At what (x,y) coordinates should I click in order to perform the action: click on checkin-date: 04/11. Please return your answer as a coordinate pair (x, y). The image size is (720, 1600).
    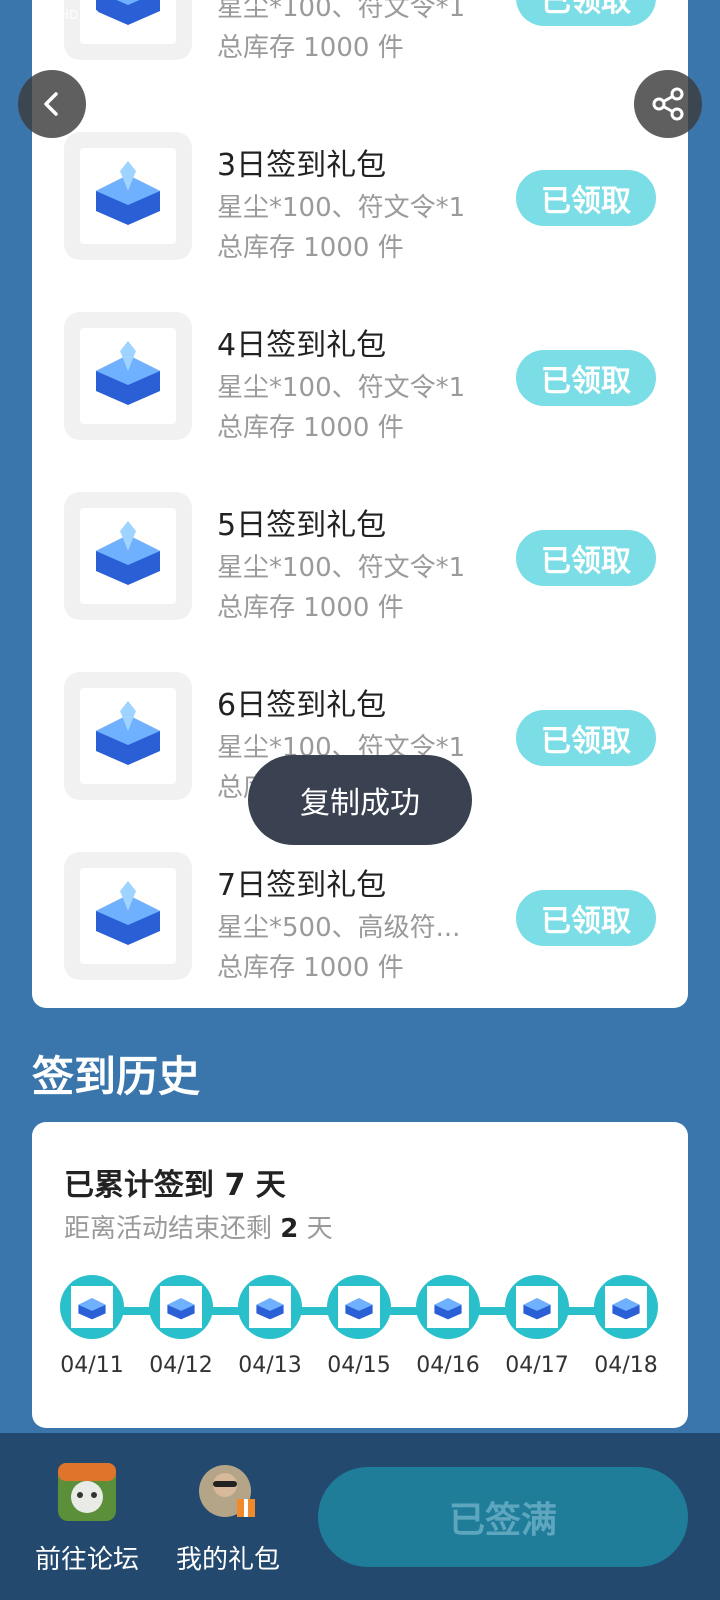
    Looking at the image, I should click on (92, 1365).